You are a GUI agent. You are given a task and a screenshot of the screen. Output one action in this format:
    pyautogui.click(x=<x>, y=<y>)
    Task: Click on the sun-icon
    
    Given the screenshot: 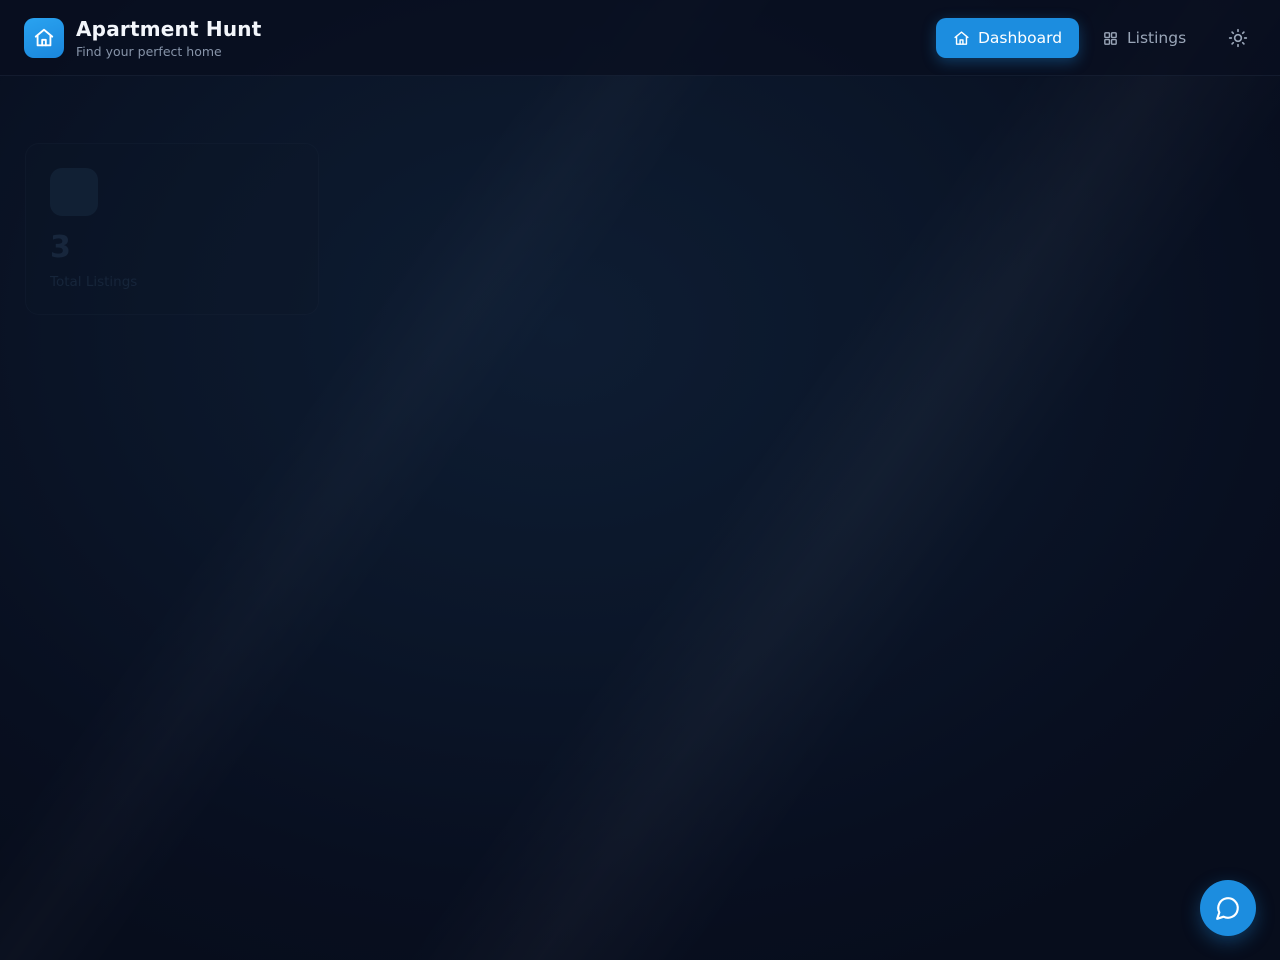 What is the action you would take?
    pyautogui.click(x=1238, y=38)
    